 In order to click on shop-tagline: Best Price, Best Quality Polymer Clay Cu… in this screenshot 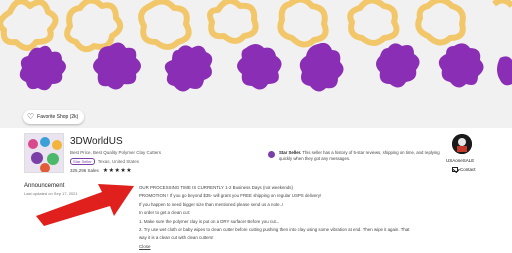, I will do `click(116, 152)`.